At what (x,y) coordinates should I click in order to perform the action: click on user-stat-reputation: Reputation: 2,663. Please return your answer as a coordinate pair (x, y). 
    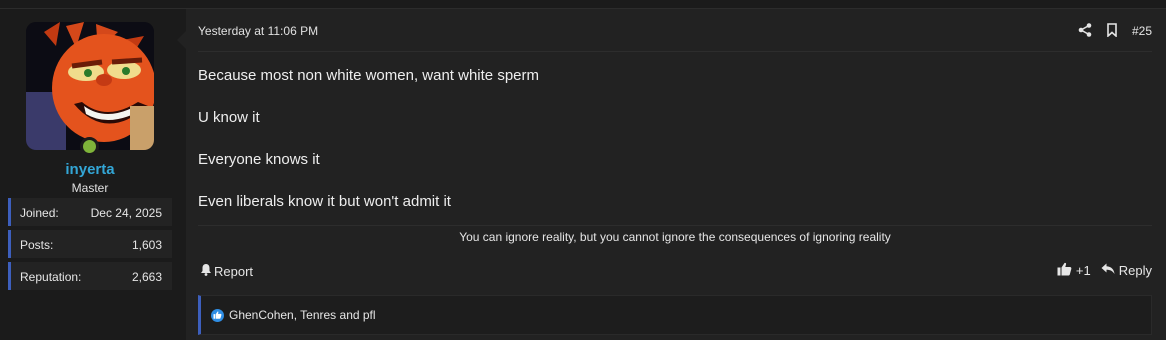
    Looking at the image, I should click on (90, 276).